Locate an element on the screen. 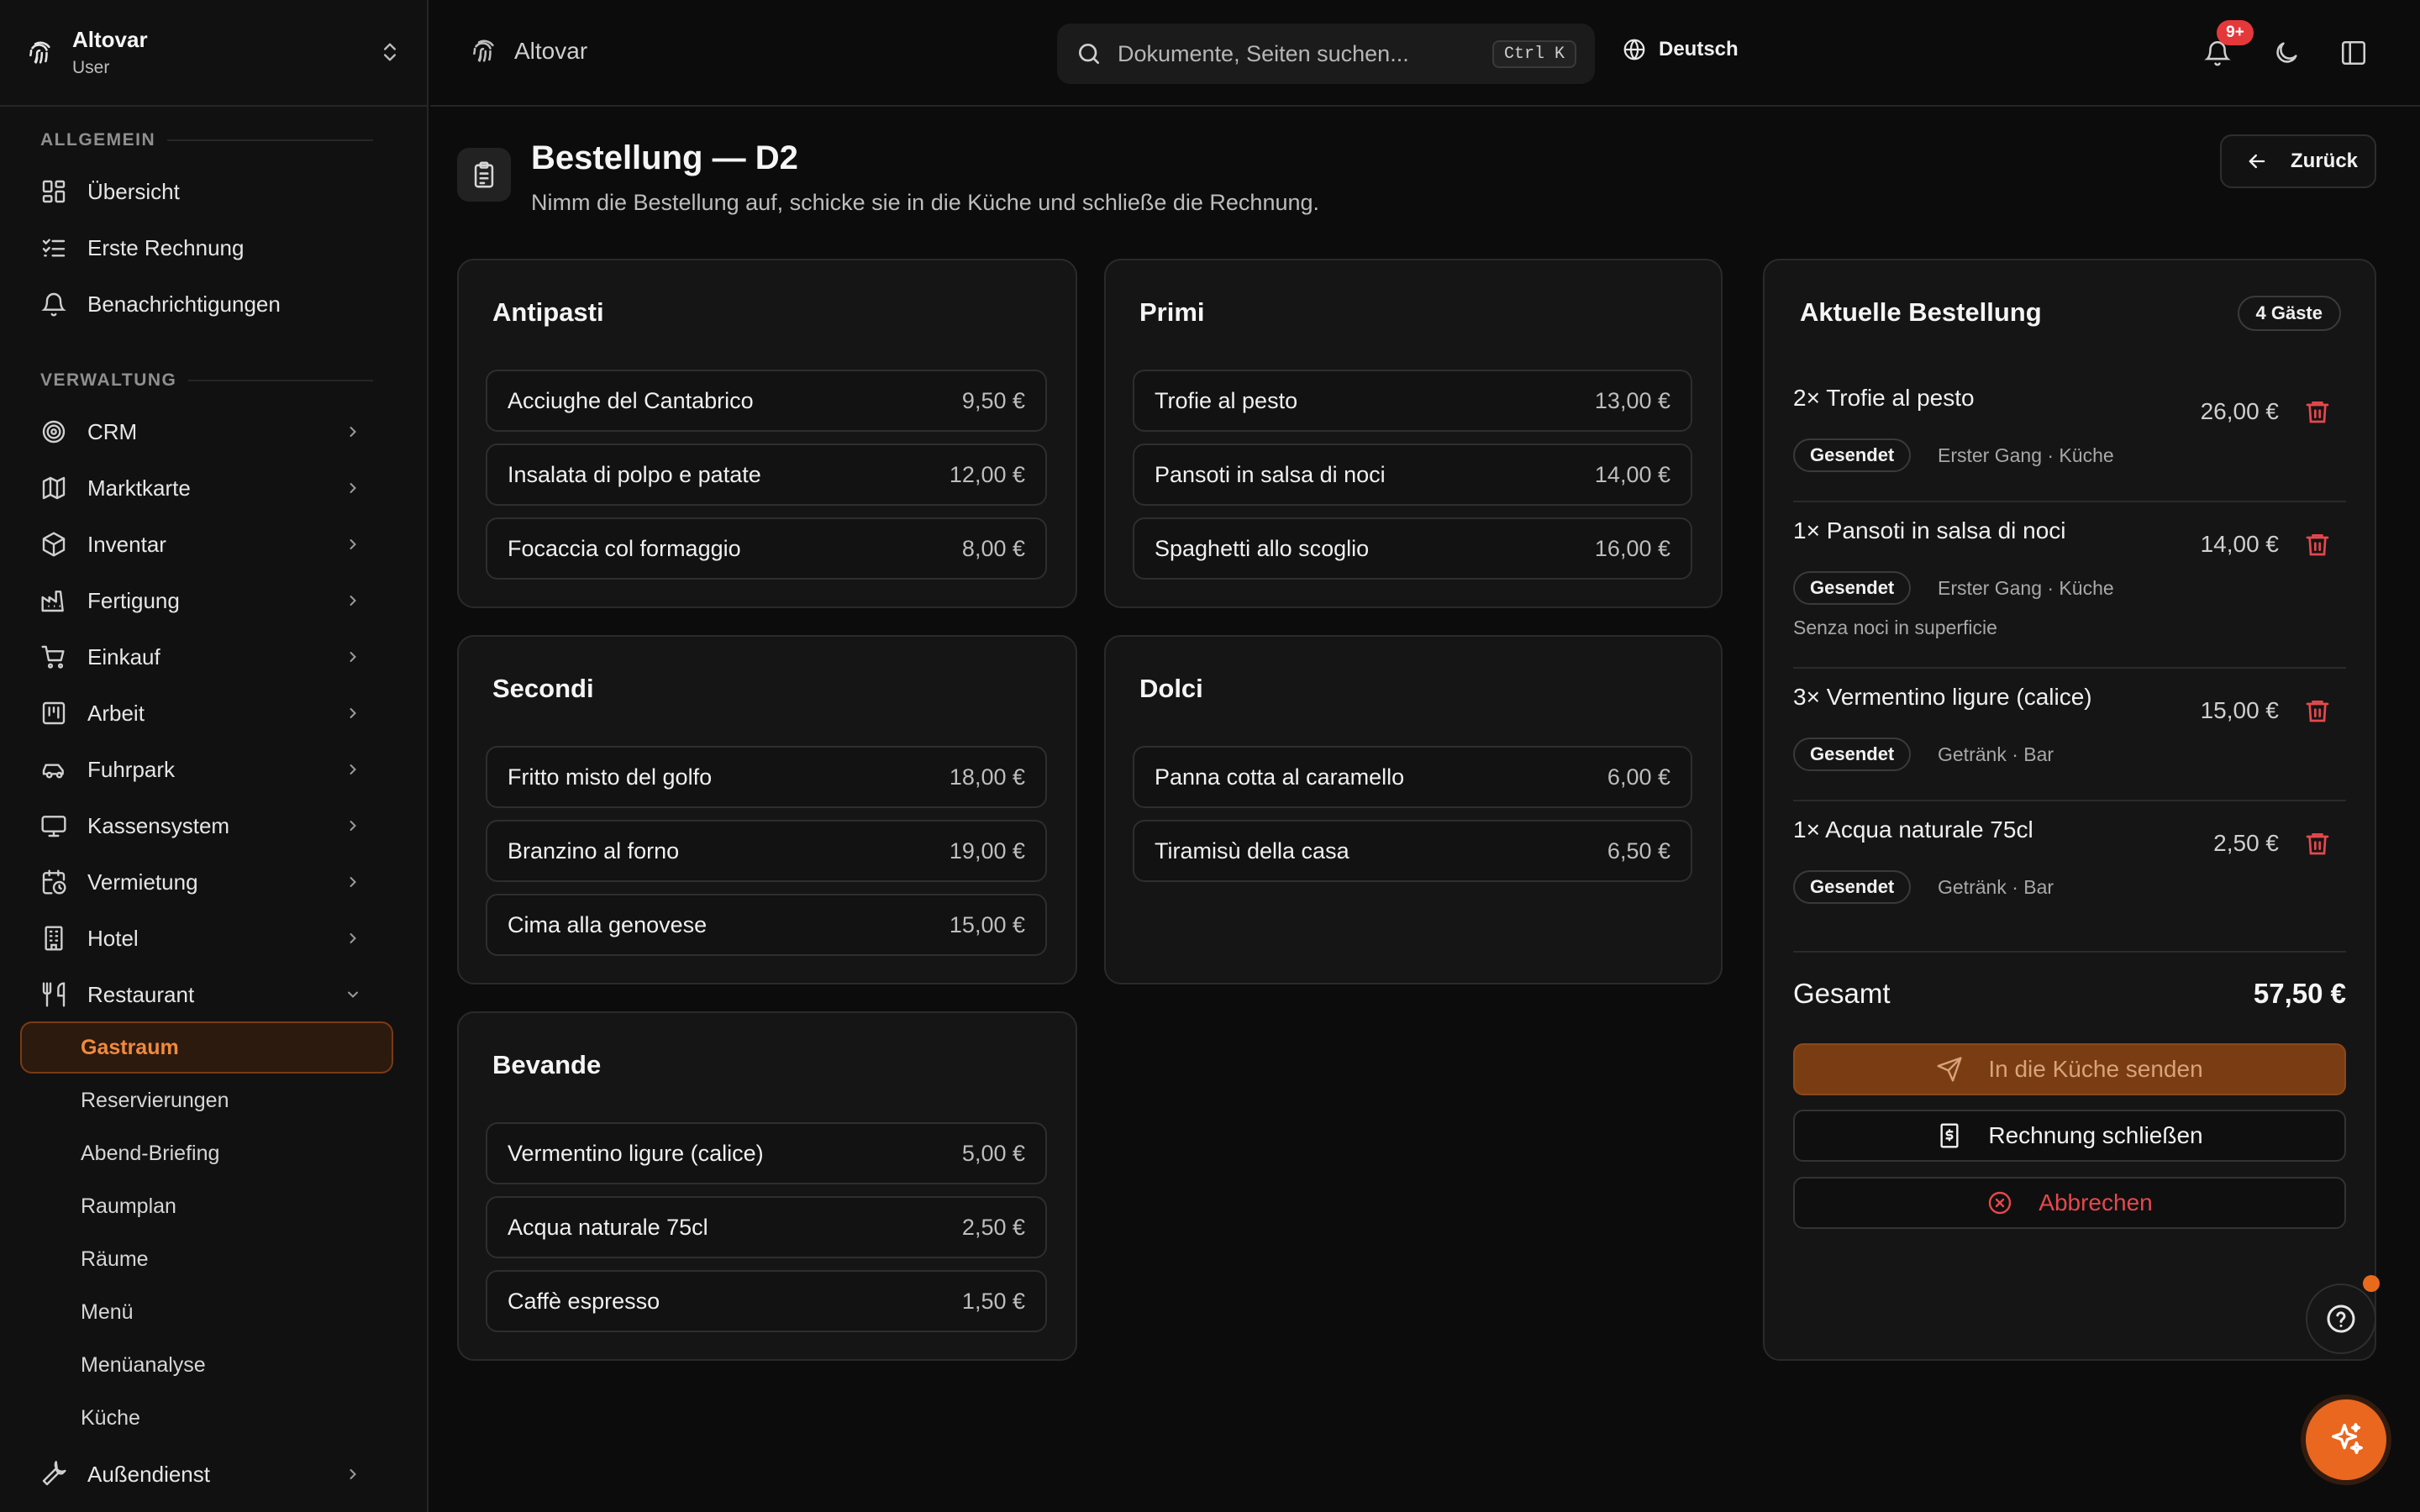 This screenshot has height=1512, width=2420. menu-item: Tiramisù della casa 6,50 € is located at coordinates (1412, 851).